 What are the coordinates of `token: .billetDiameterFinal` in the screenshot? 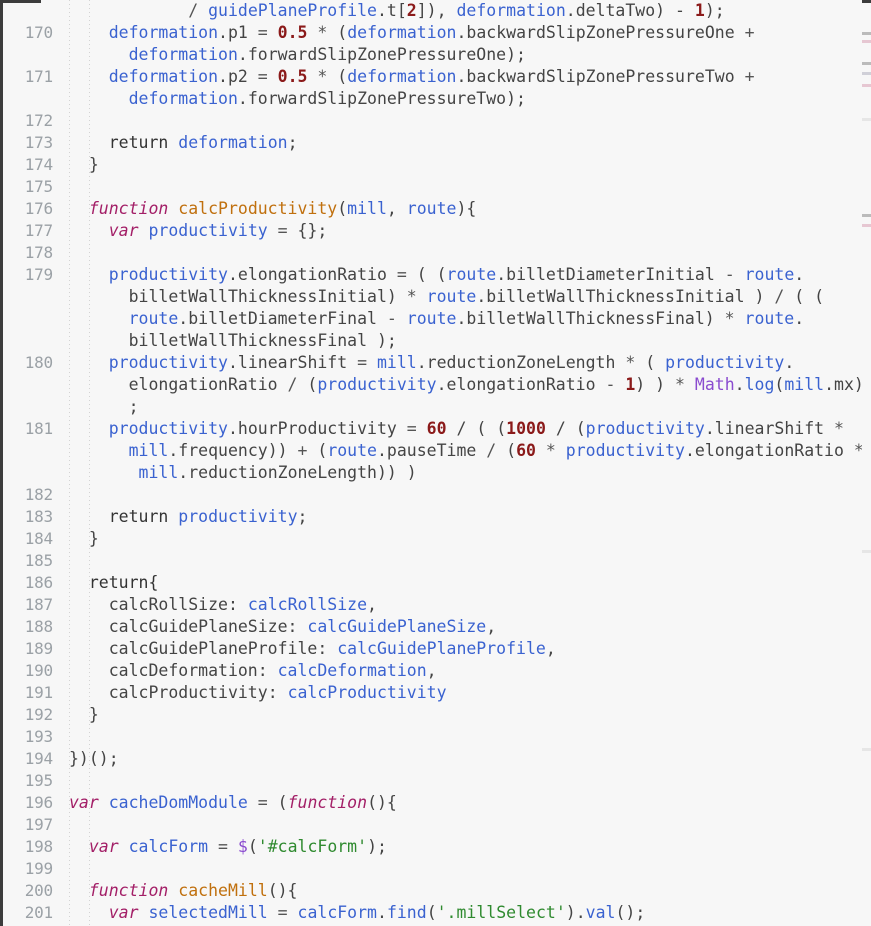 It's located at (282, 318).